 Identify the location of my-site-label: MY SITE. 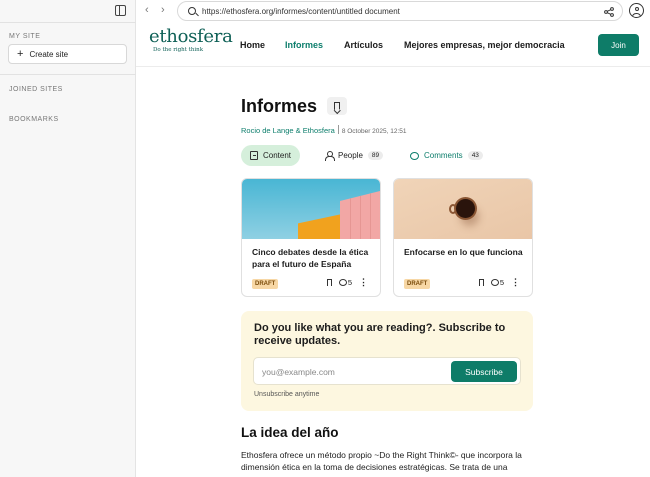
(25, 36).